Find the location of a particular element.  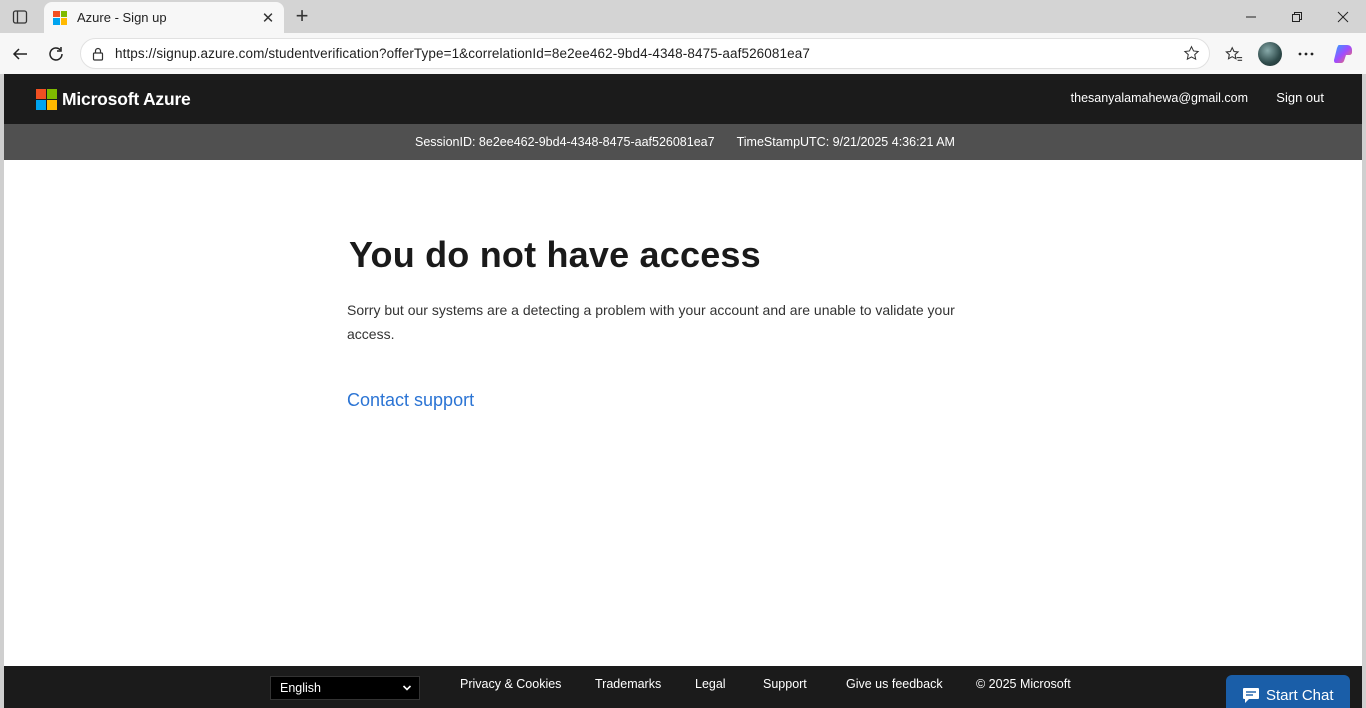

new-tab-icon: + is located at coordinates (302, 15).